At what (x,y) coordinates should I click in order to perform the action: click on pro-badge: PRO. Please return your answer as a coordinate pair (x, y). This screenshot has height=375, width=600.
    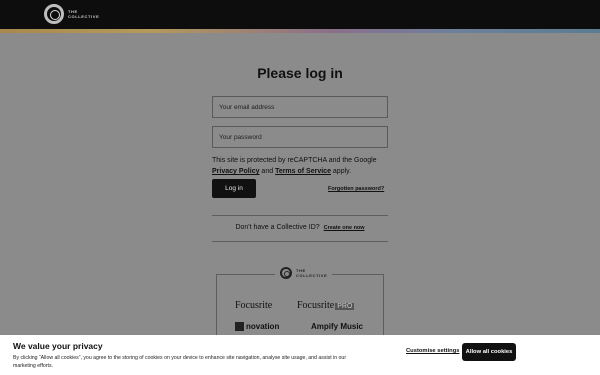
    Looking at the image, I should click on (345, 306).